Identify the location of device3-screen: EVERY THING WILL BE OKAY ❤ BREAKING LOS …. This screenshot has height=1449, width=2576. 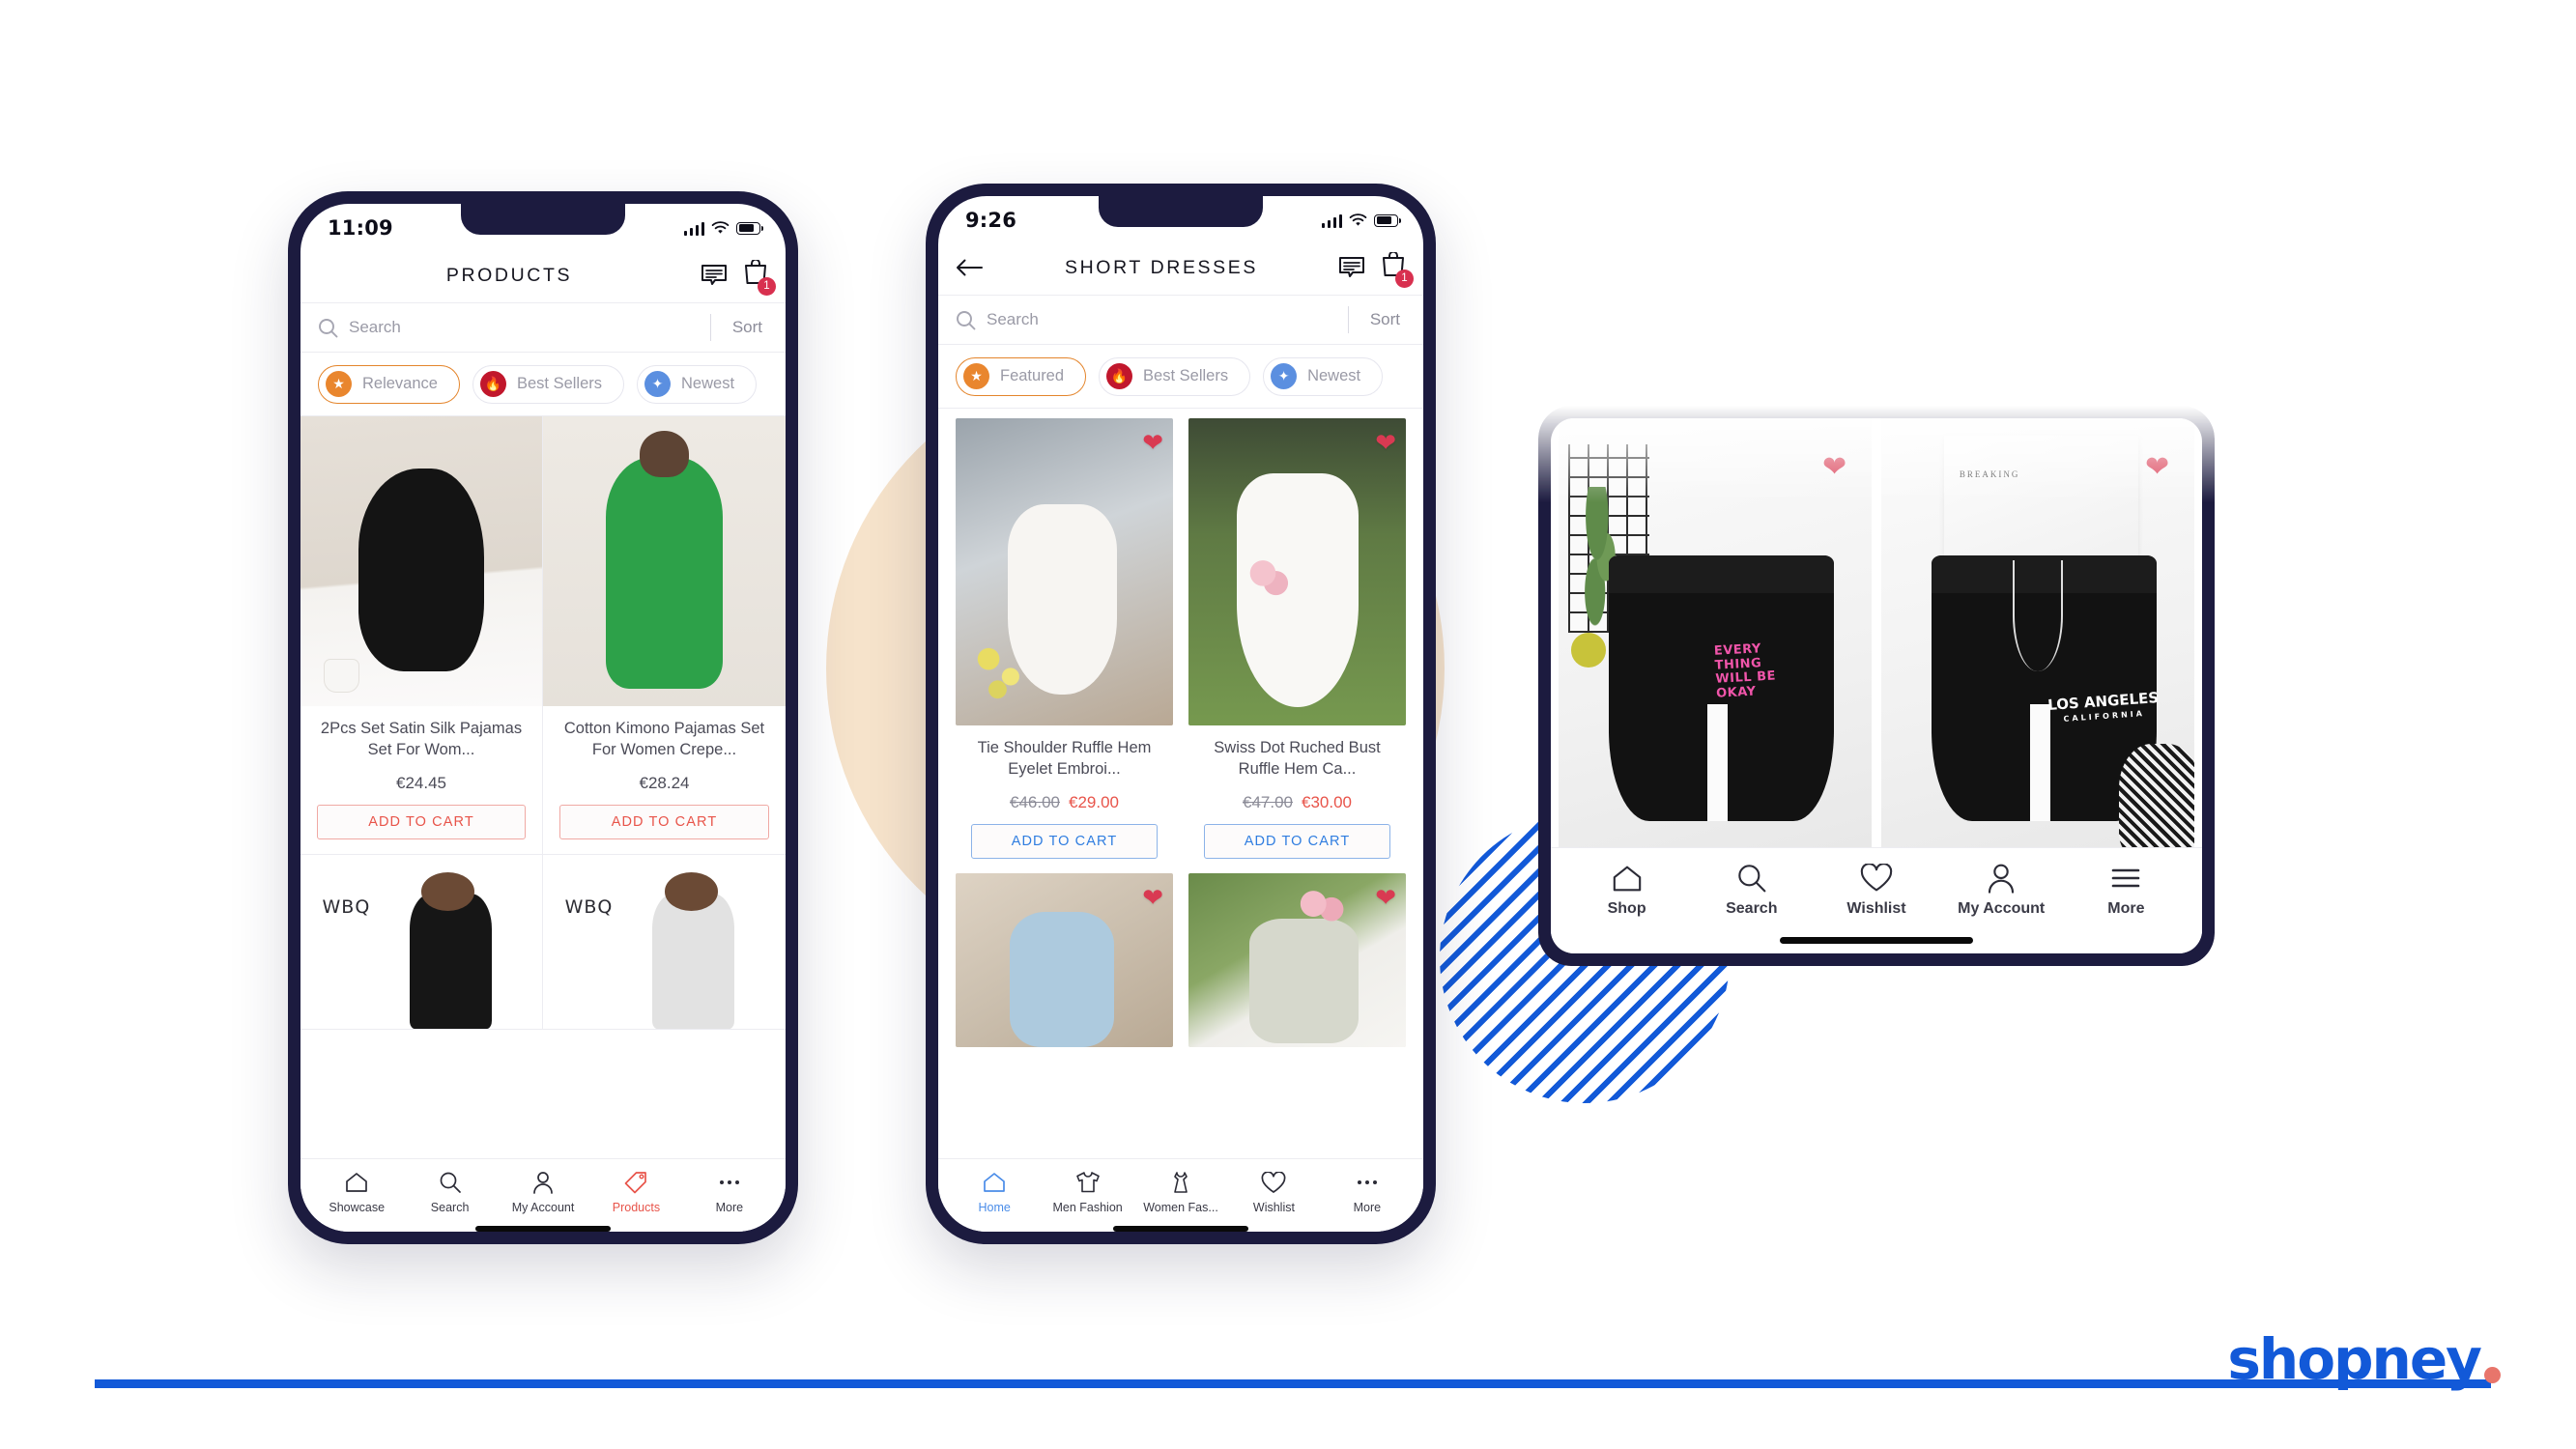
(1877, 685).